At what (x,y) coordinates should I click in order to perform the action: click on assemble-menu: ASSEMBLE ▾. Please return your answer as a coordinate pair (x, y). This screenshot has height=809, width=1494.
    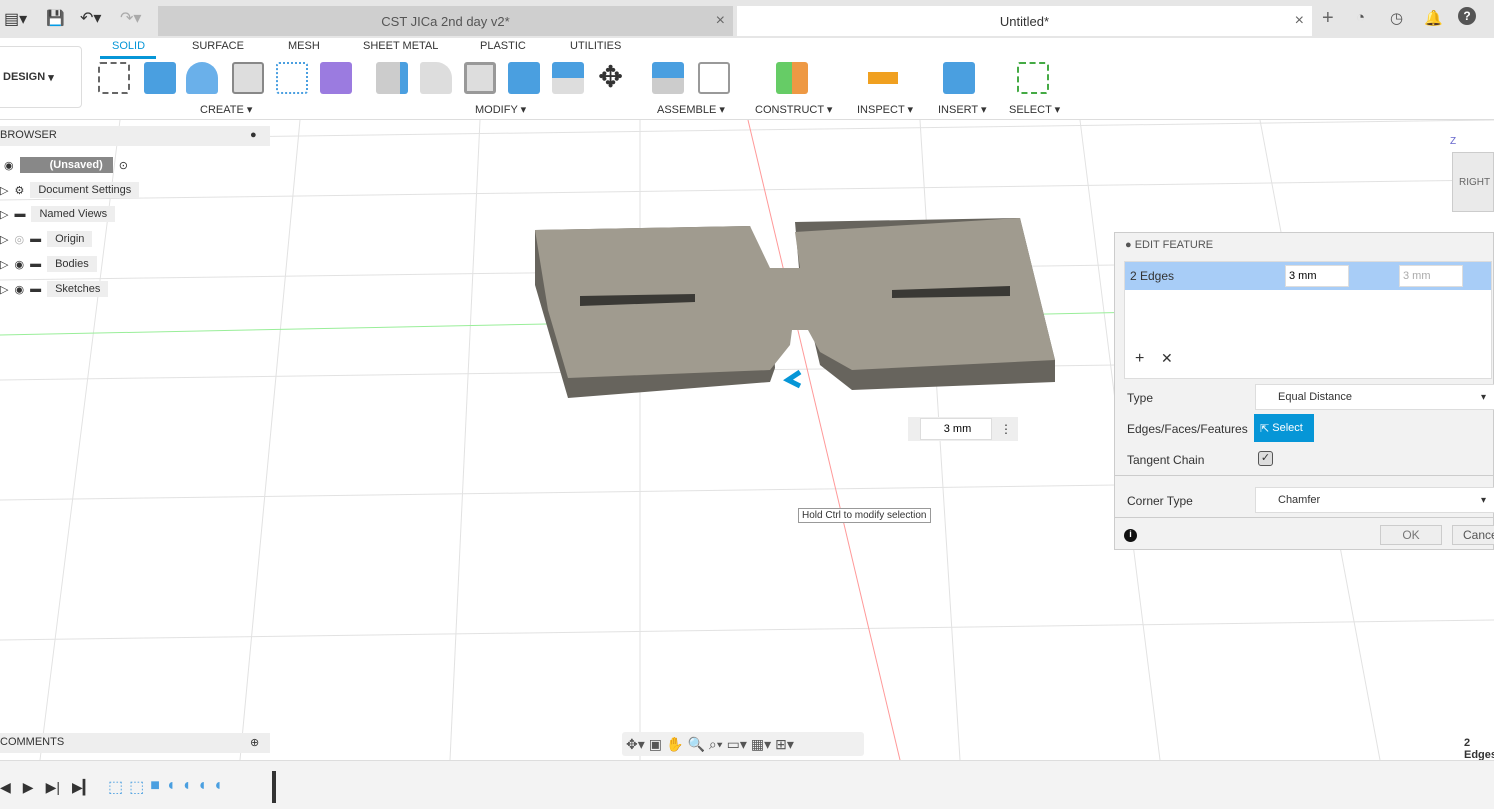
    Looking at the image, I should click on (691, 109).